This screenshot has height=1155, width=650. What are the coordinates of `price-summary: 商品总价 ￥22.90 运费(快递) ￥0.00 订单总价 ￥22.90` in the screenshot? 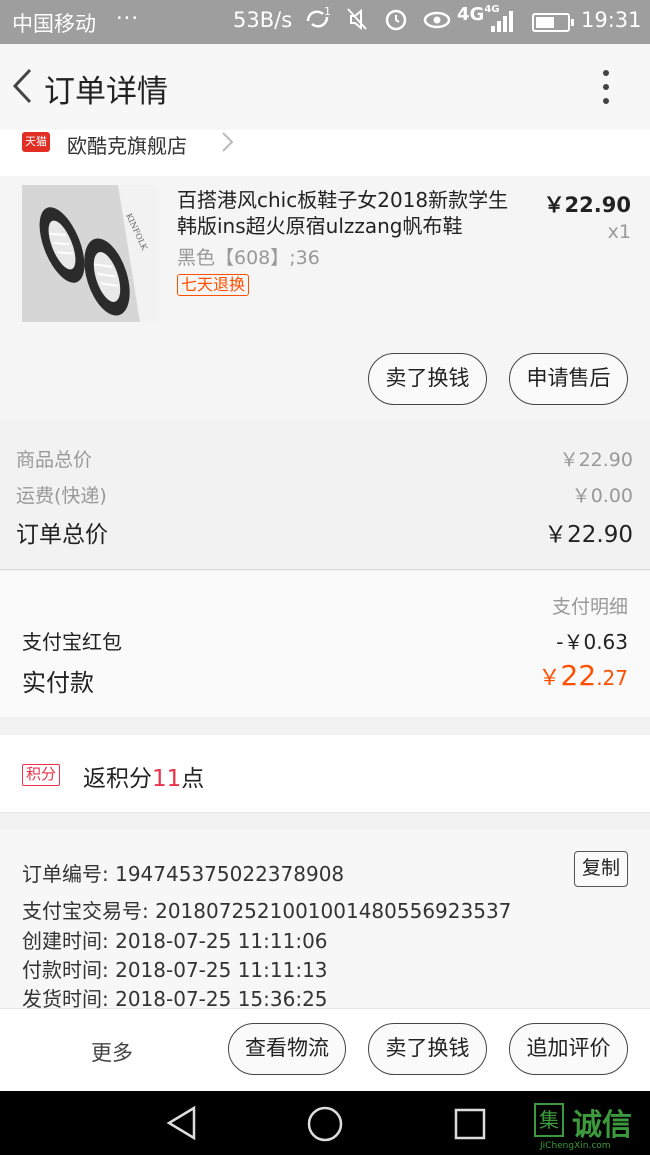 It's located at (325, 495).